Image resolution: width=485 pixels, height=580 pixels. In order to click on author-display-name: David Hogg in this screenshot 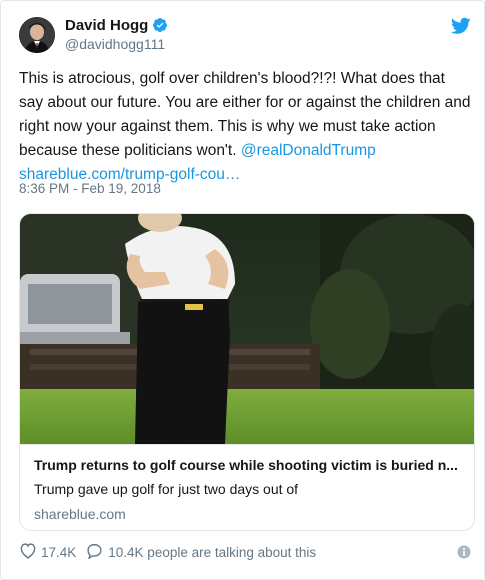, I will do `click(106, 25)`.